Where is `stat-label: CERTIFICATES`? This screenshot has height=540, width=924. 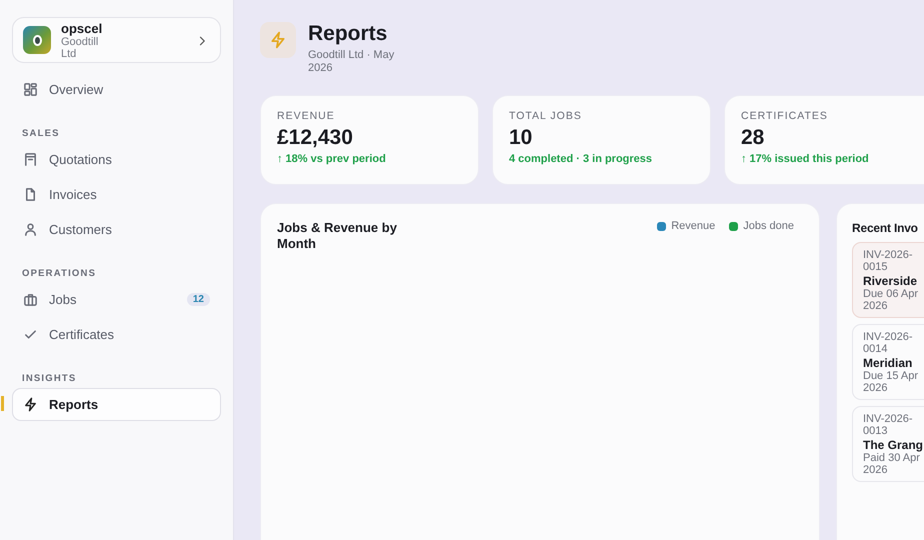 stat-label: CERTIFICATES is located at coordinates (785, 116).